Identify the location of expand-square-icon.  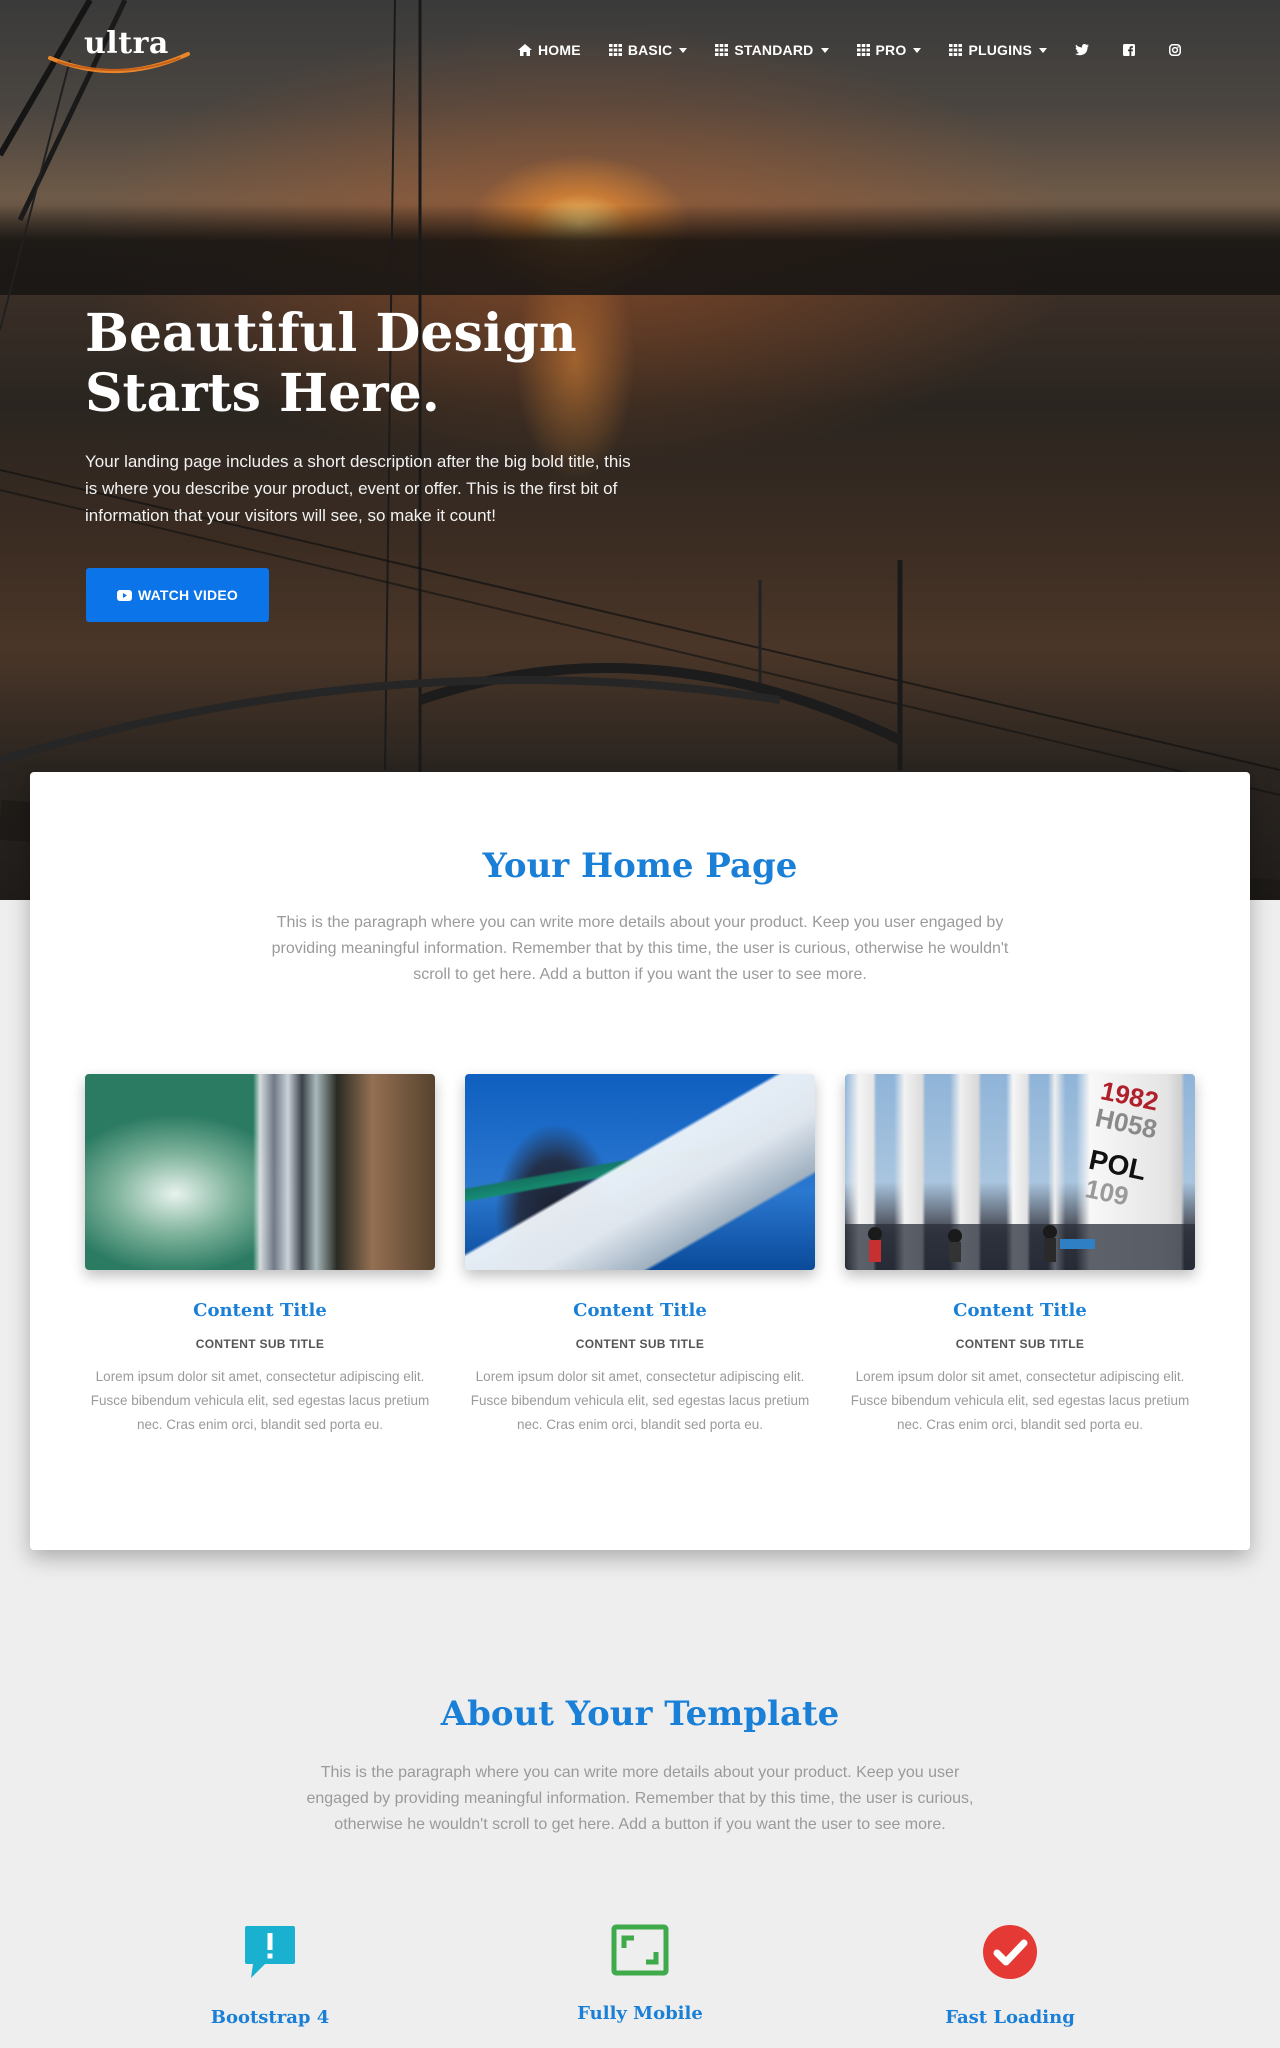
(640, 1950).